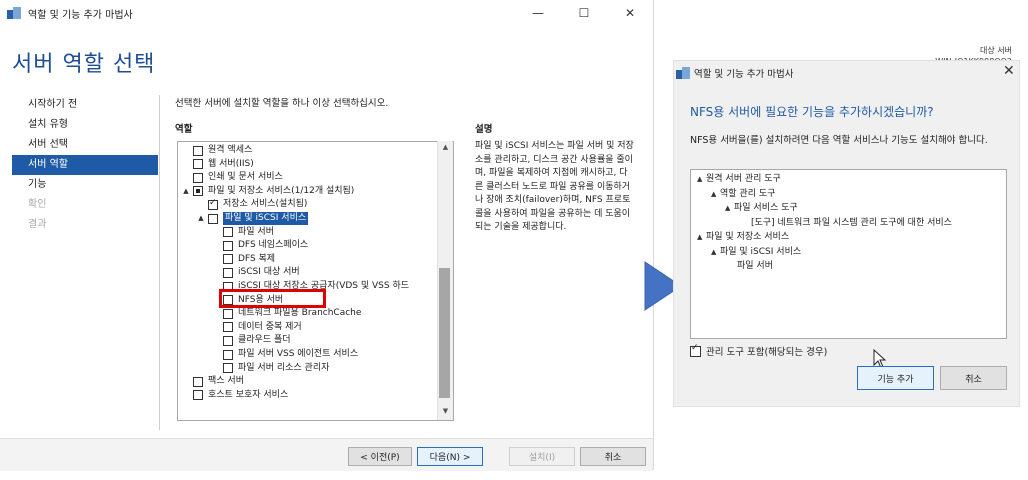 This screenshot has width=1028, height=480. Describe the element at coordinates (284, 367) in the screenshot. I see `role-label: 파일 서버 리소스 관리자` at that location.